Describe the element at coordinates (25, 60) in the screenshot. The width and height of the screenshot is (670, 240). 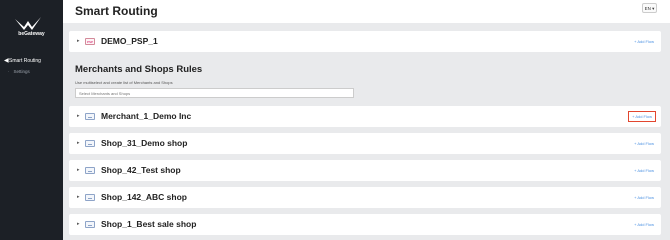
I see `sidebar-item-label: Smart Routing` at that location.